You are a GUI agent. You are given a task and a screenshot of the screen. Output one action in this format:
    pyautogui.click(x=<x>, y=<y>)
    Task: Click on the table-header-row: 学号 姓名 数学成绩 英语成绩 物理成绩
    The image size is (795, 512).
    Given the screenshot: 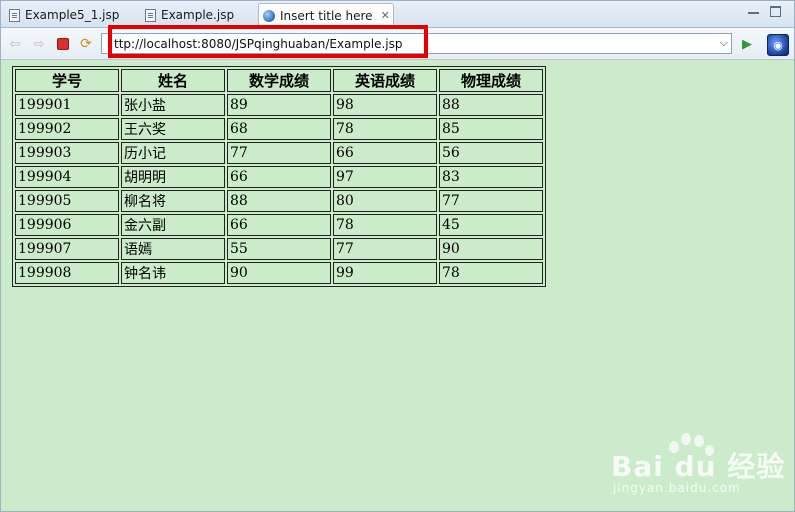 What is the action you would take?
    pyautogui.click(x=279, y=80)
    